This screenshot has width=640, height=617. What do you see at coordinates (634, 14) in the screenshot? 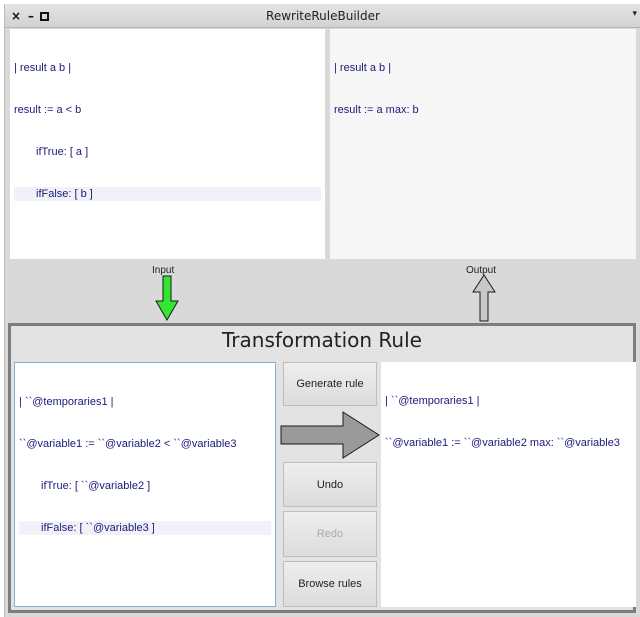
I see `window-menu-icon: ▾` at bounding box center [634, 14].